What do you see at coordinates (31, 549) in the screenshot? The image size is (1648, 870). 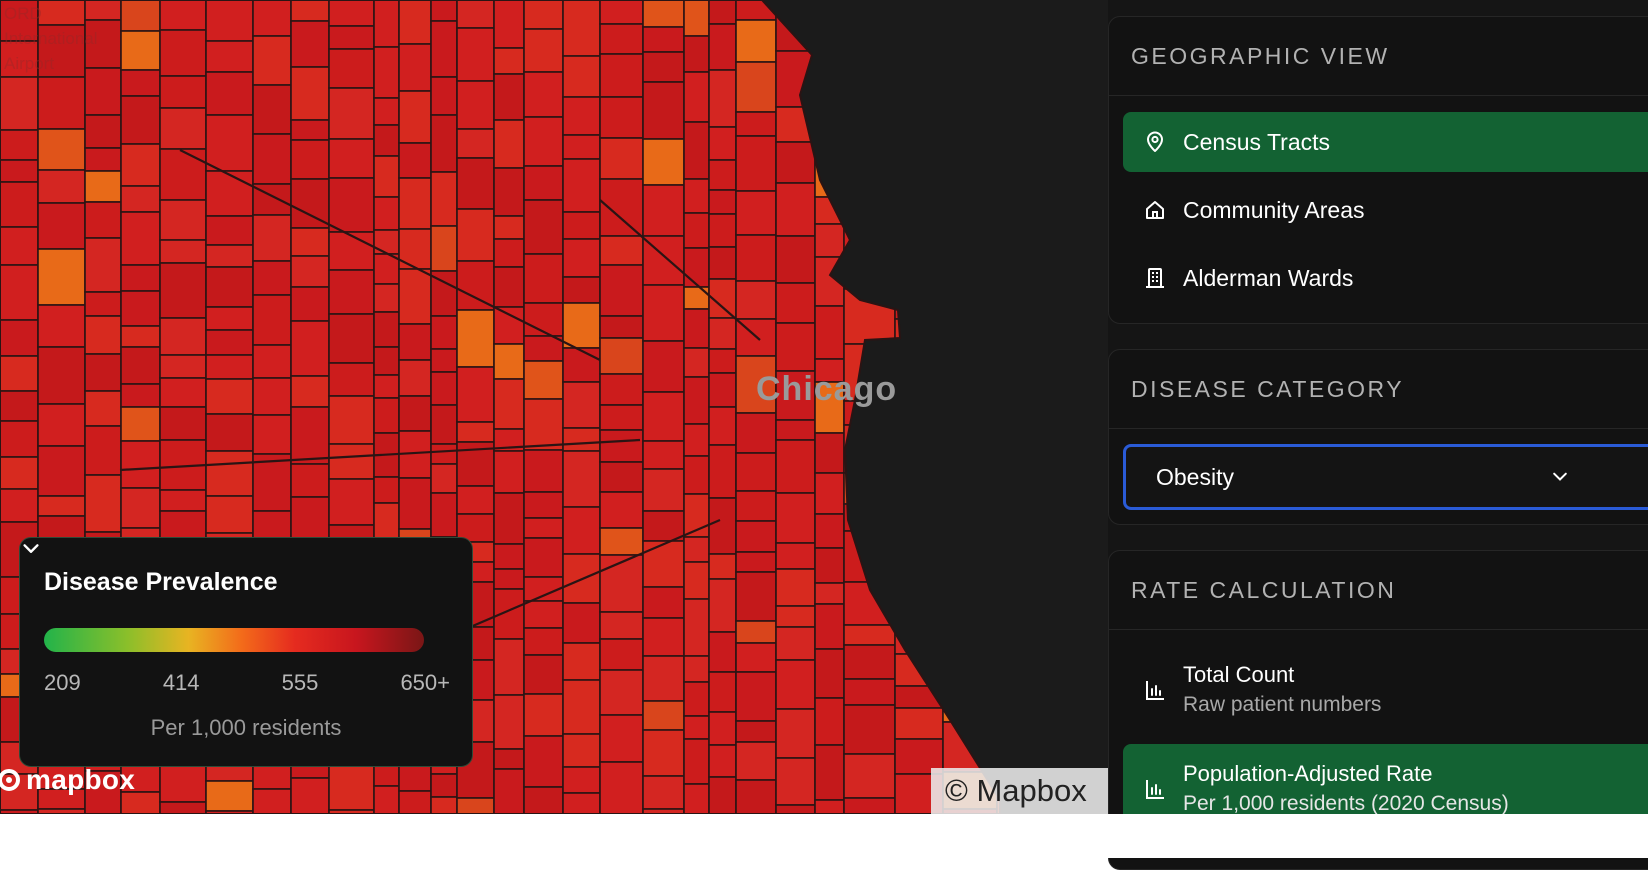 I see `chevron-down-icon` at bounding box center [31, 549].